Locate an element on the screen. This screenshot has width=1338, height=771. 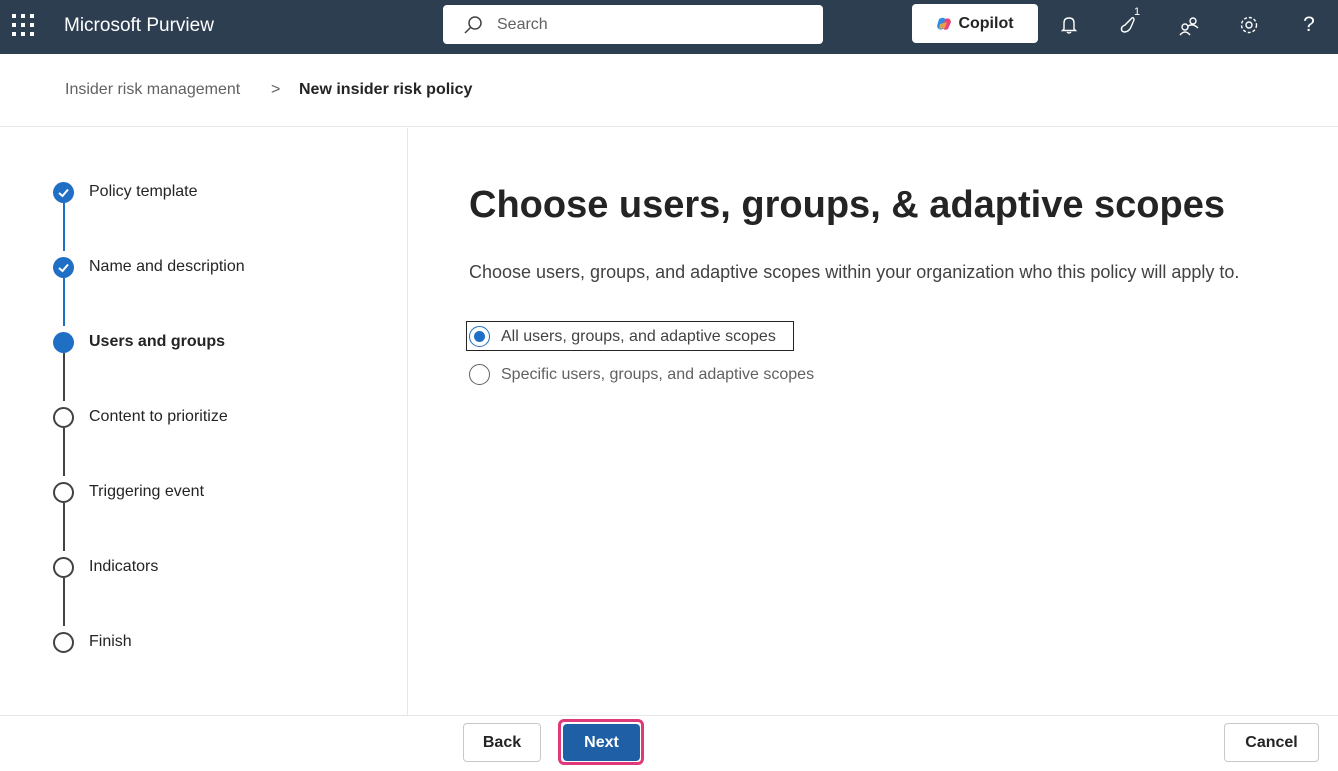
step-finish: Finish is located at coordinates (110, 642).